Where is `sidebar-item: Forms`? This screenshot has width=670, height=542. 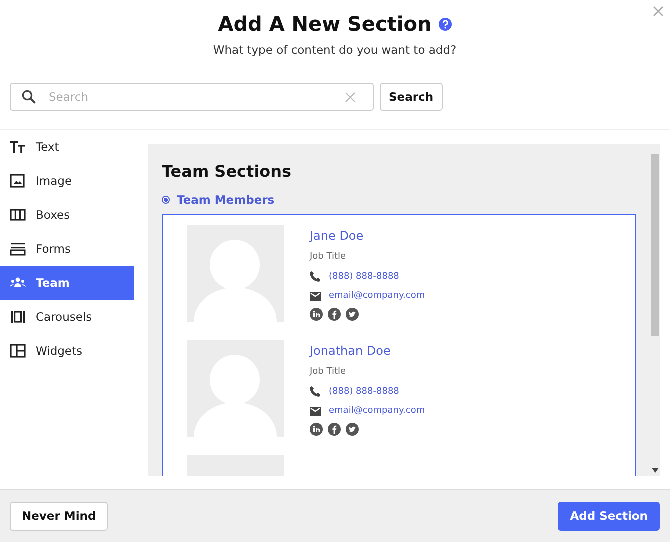 sidebar-item: Forms is located at coordinates (67, 249).